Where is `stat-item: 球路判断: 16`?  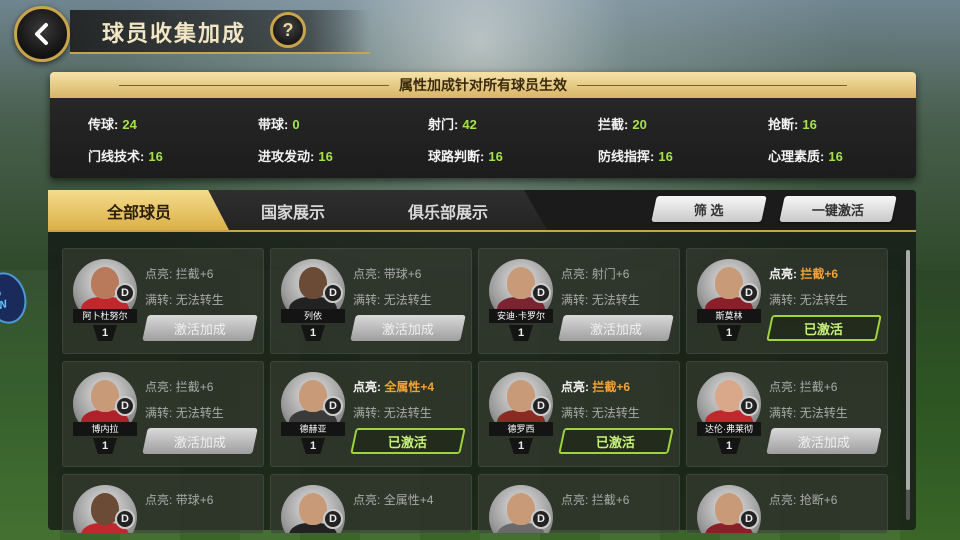 stat-item: 球路判断: 16 is located at coordinates (465, 155).